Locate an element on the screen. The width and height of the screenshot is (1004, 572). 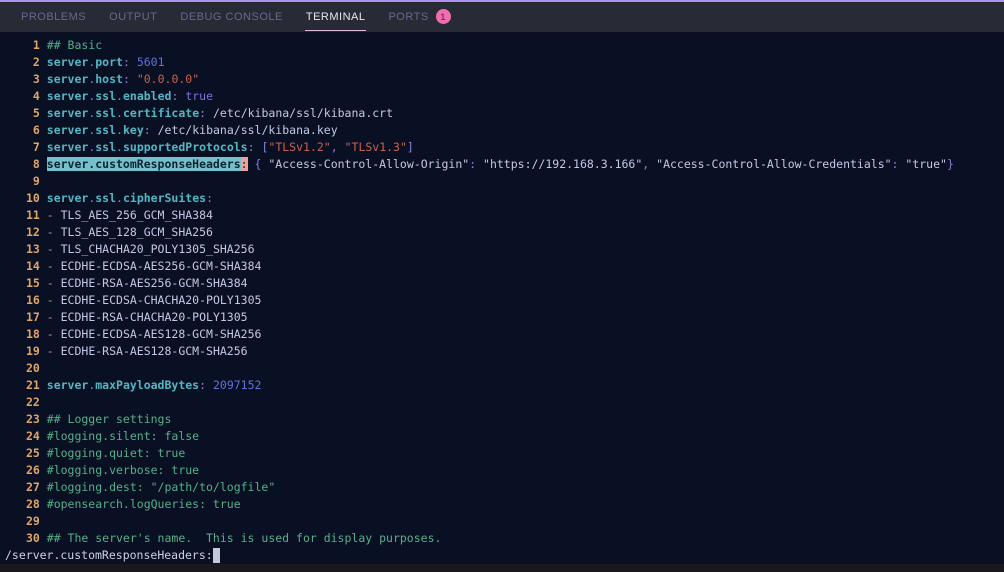
line-number: 27 is located at coordinates (33, 487).